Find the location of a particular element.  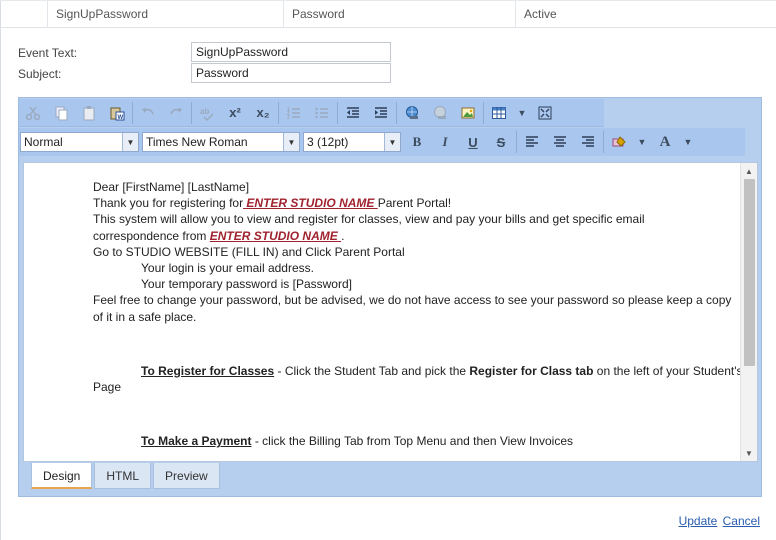

table-dropdown-chevron-down-icon: ▼ is located at coordinates (522, 113).